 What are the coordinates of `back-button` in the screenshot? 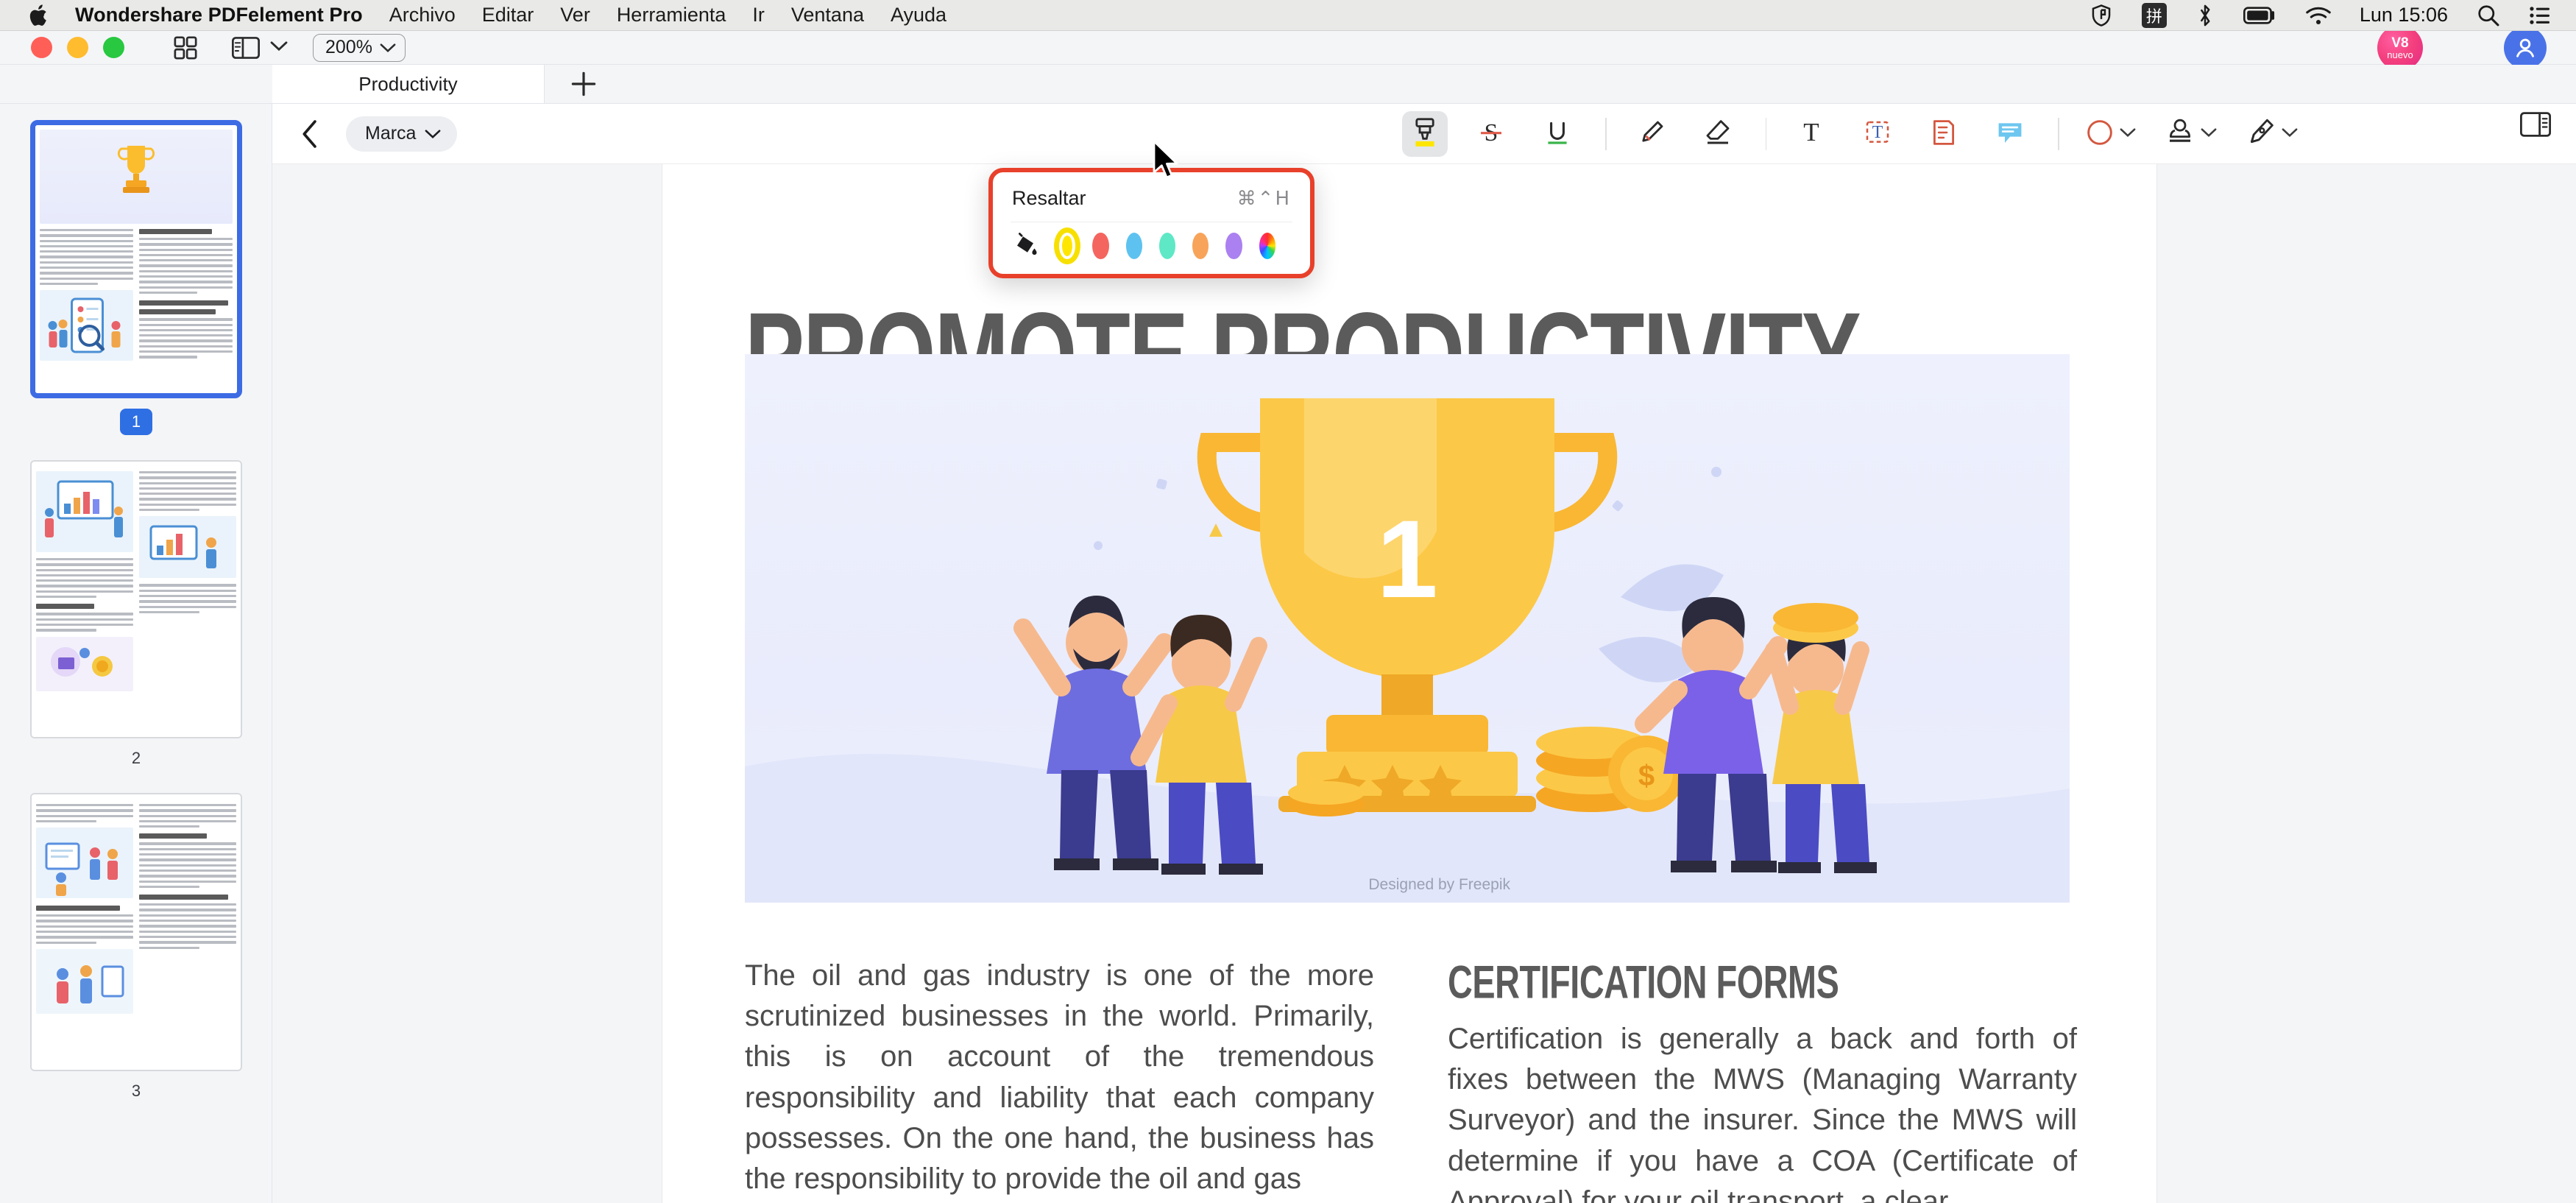 It's located at (309, 134).